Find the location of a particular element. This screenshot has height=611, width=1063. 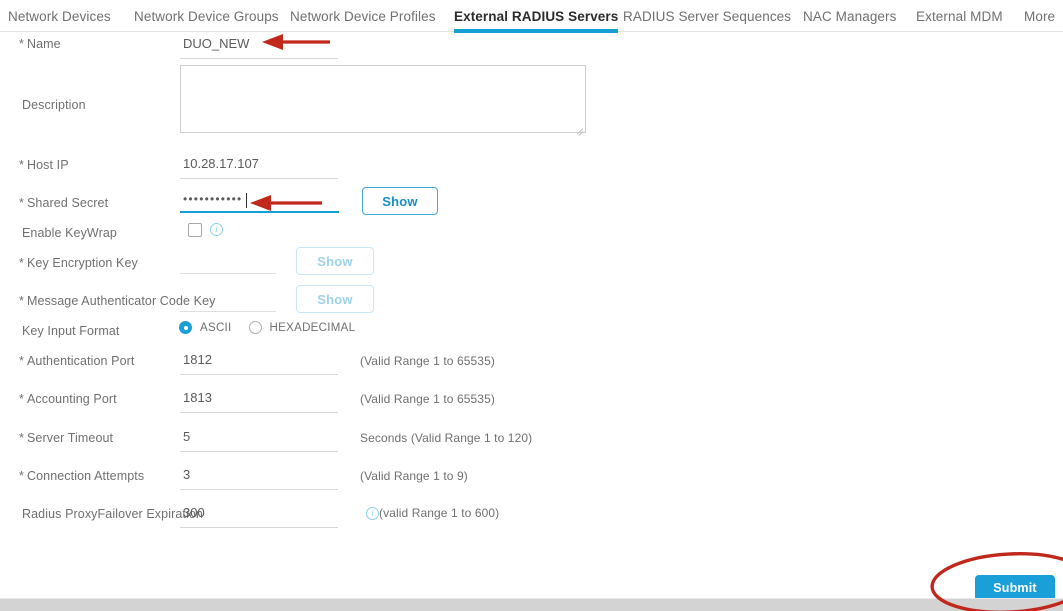

label-text: Host IP is located at coordinates (47, 165).